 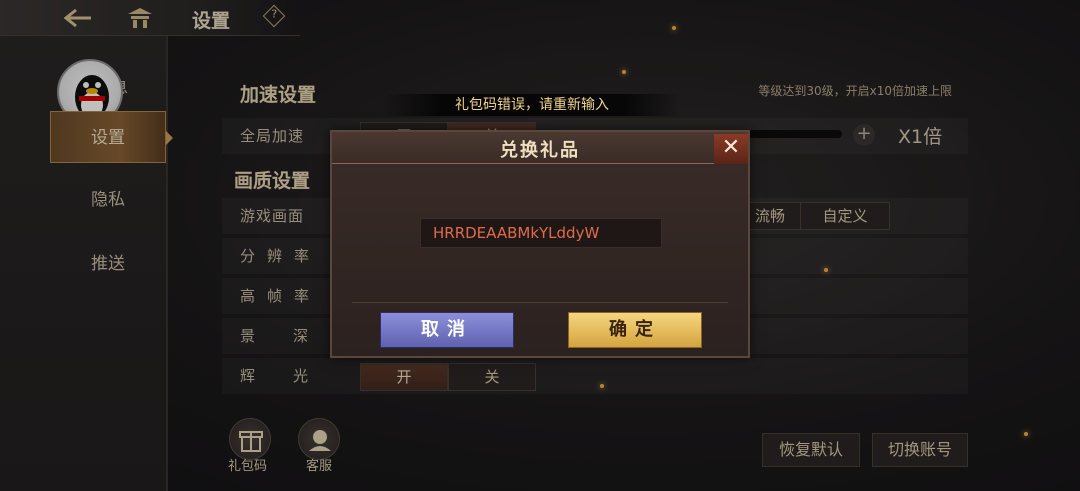 What do you see at coordinates (635, 330) in the screenshot?
I see `confirm-button: 确定` at bounding box center [635, 330].